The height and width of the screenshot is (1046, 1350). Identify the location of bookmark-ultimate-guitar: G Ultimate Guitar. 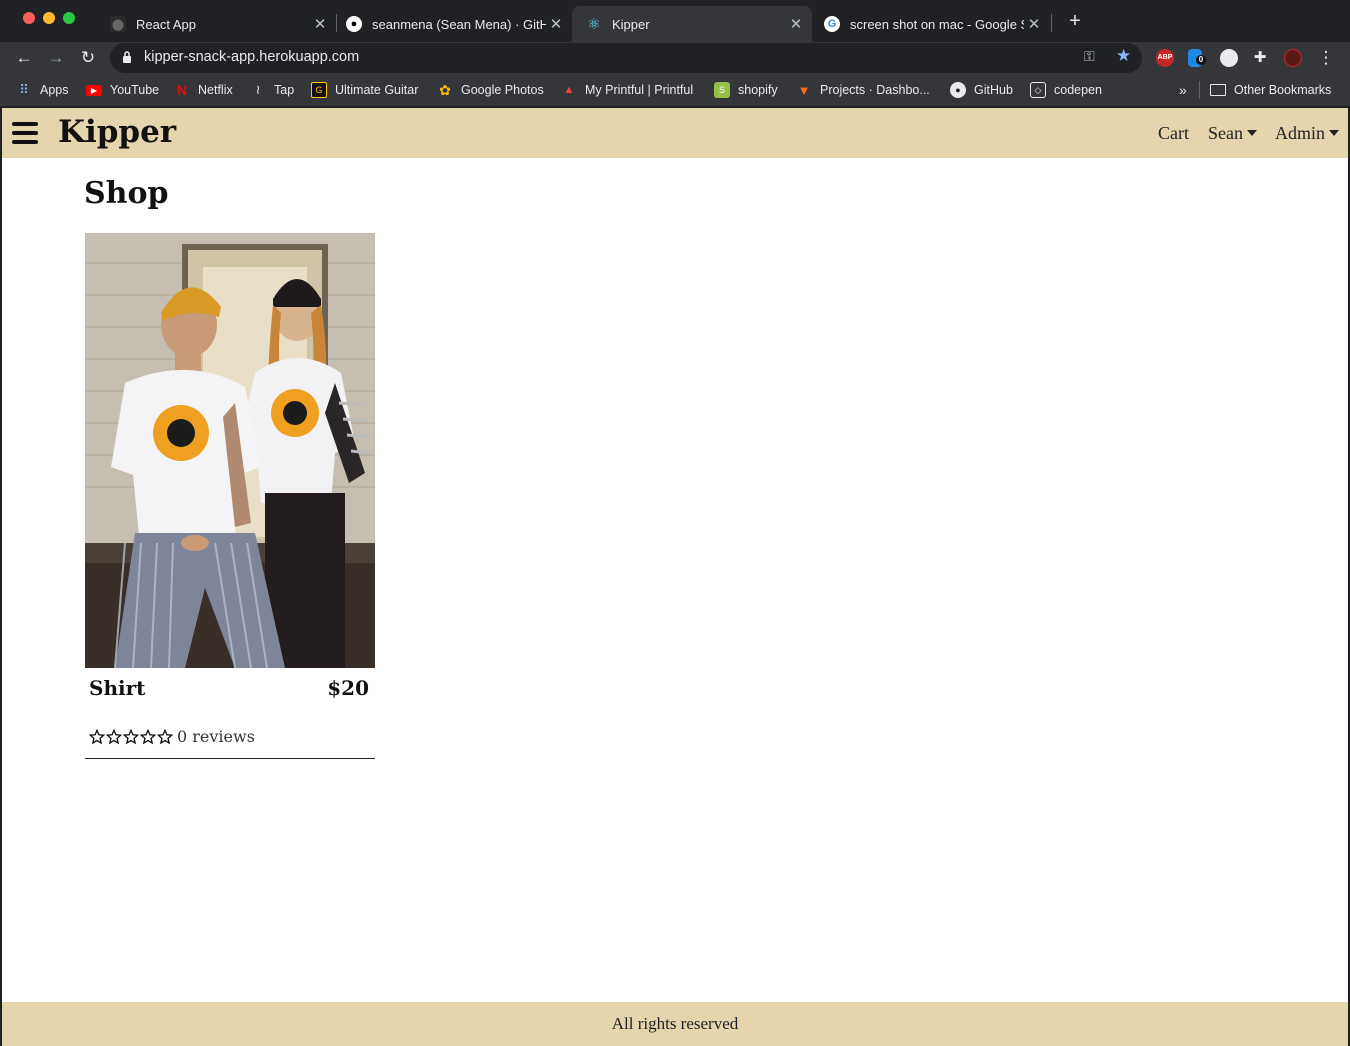
(364, 90).